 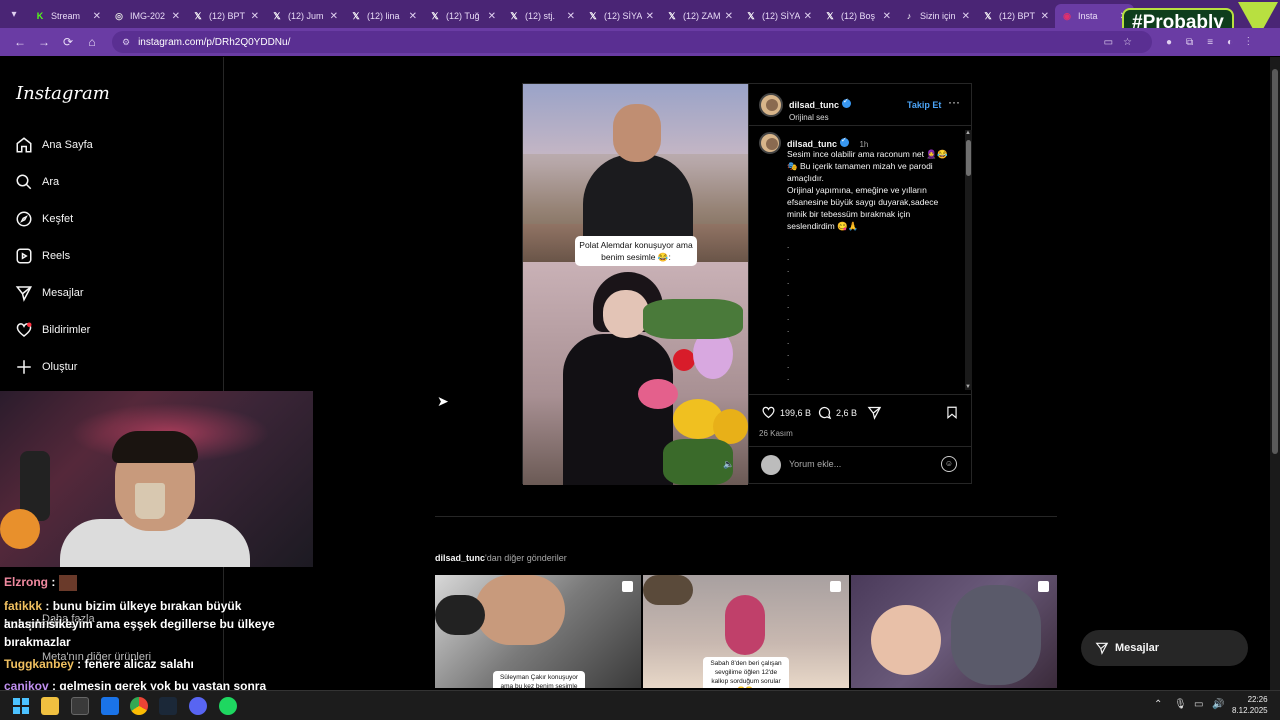 I want to click on nav-messages: Mesajlar, so click(x=49, y=293).